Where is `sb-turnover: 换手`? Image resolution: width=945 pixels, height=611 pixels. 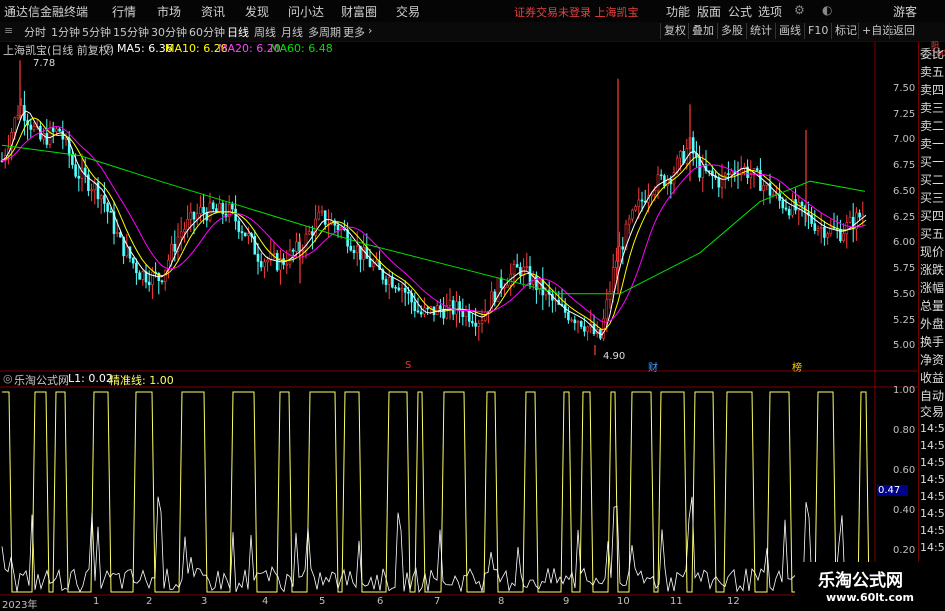 sb-turnover: 换手 is located at coordinates (932, 341).